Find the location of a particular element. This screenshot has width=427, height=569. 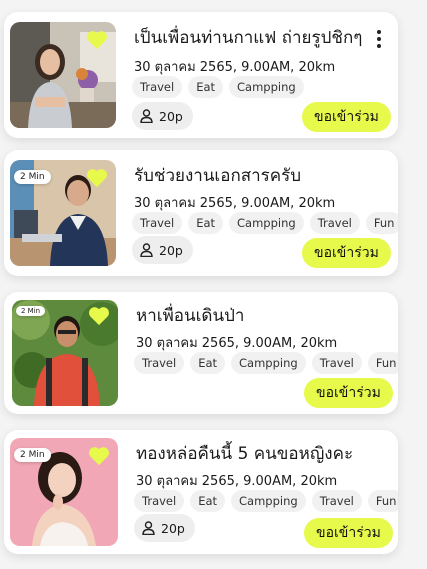

tag-list: Travel Eat Campping is located at coordinates (218, 87).